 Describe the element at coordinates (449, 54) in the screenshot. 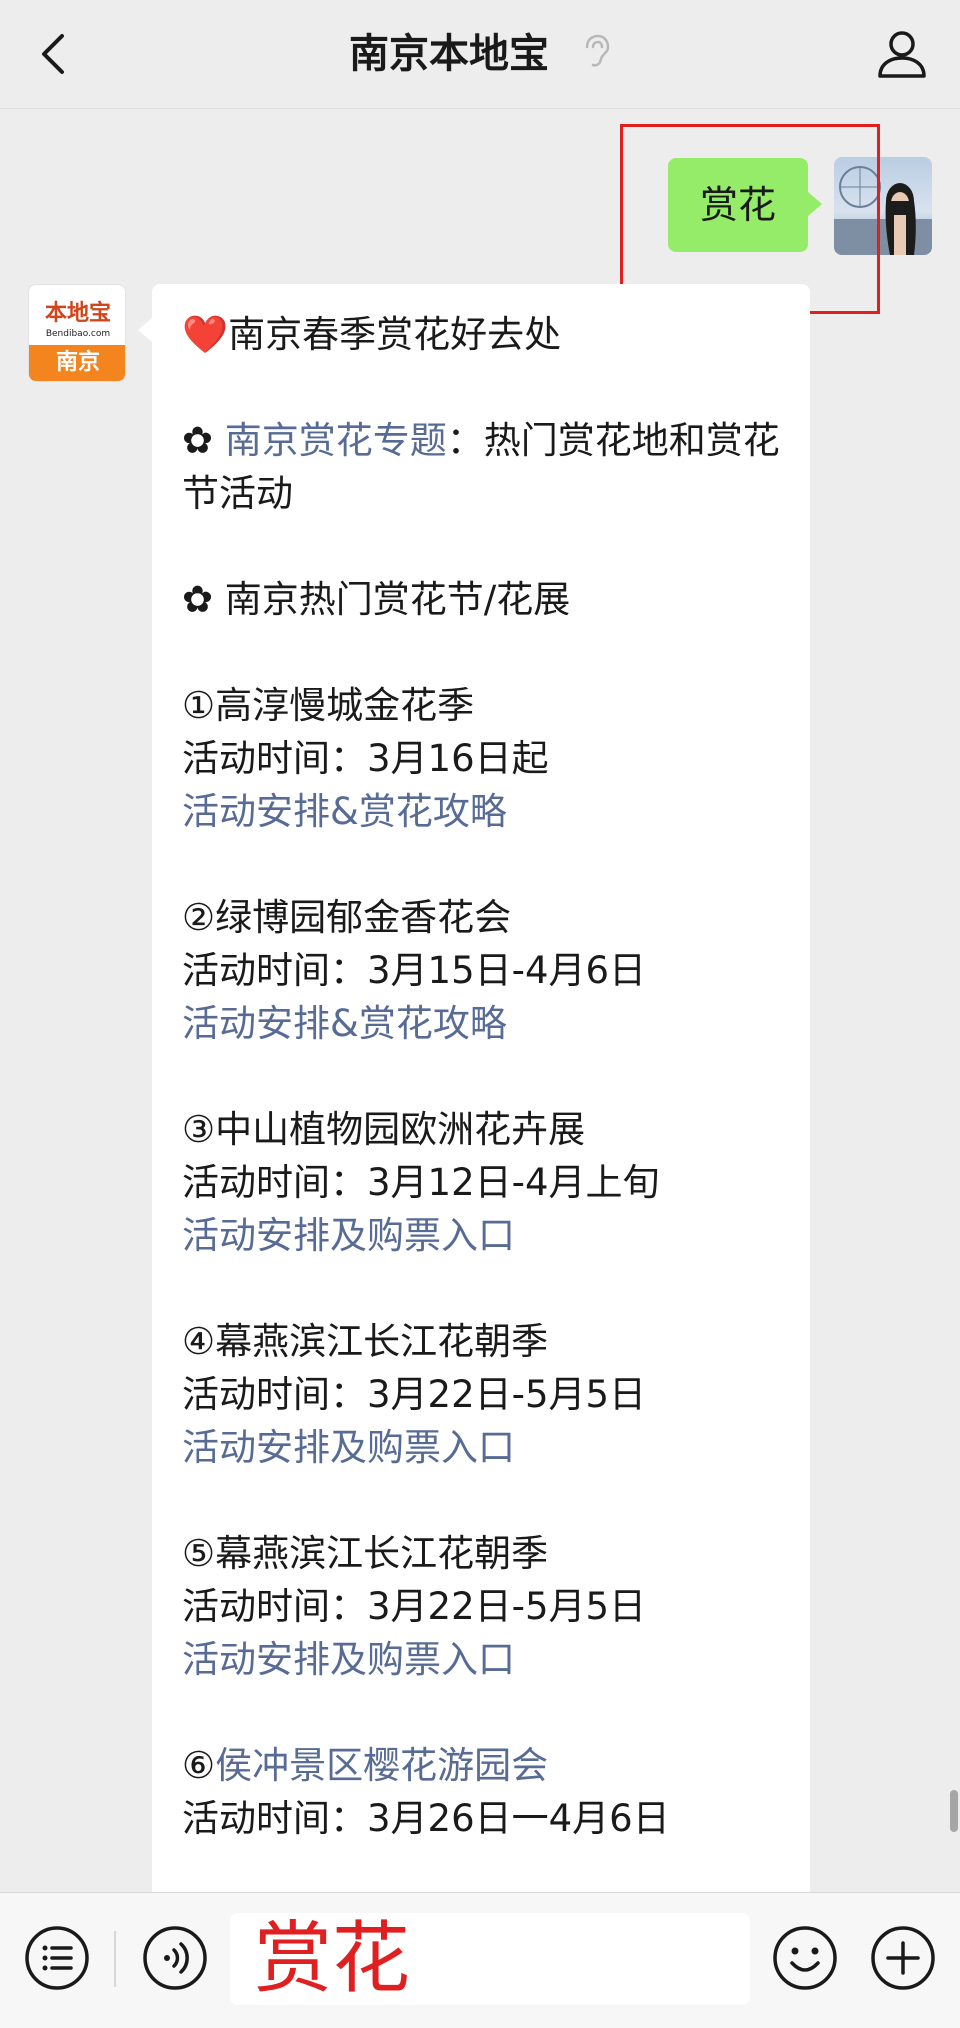

I see `chat-title: 南京本地宝` at that location.